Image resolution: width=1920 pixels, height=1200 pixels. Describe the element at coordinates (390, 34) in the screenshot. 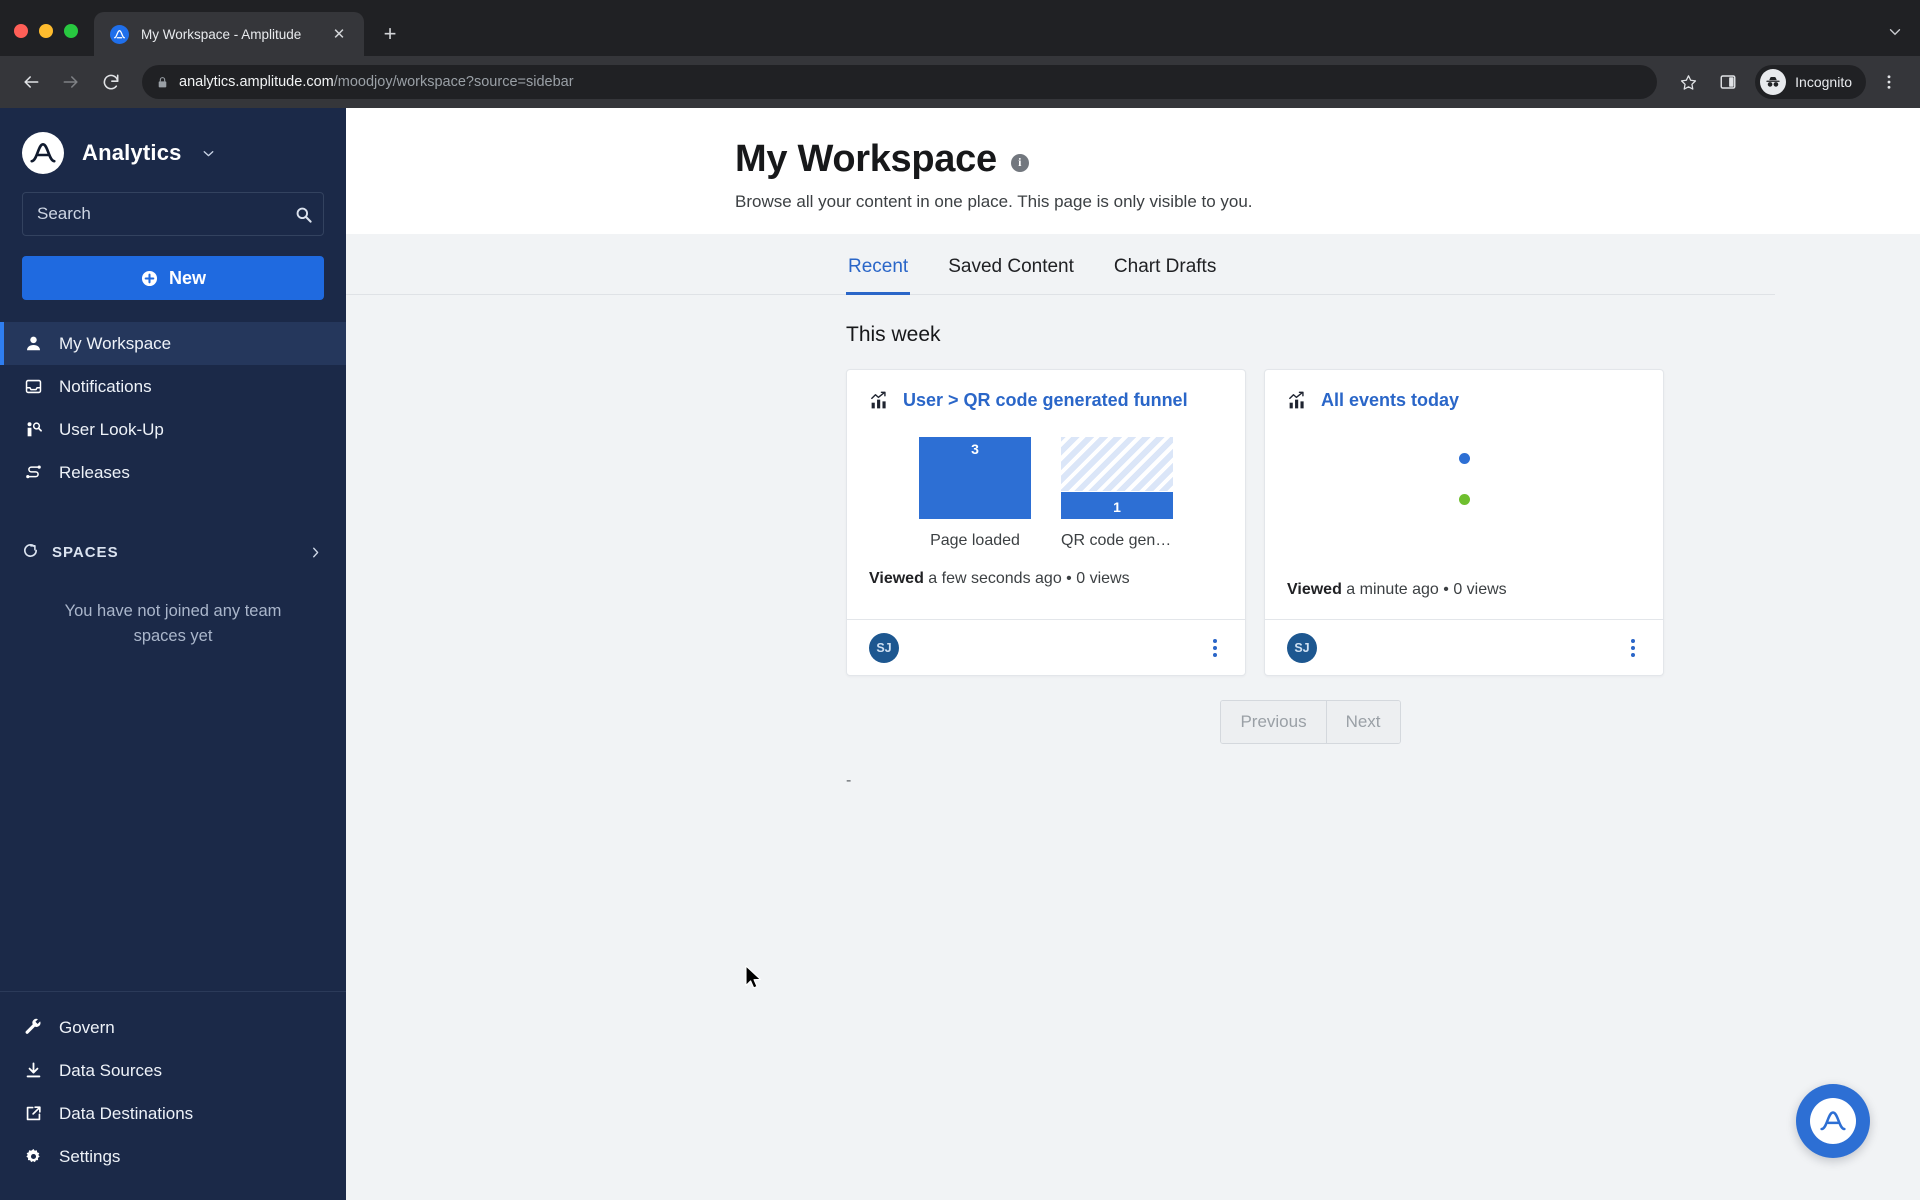

I see `plus-icon: +` at that location.